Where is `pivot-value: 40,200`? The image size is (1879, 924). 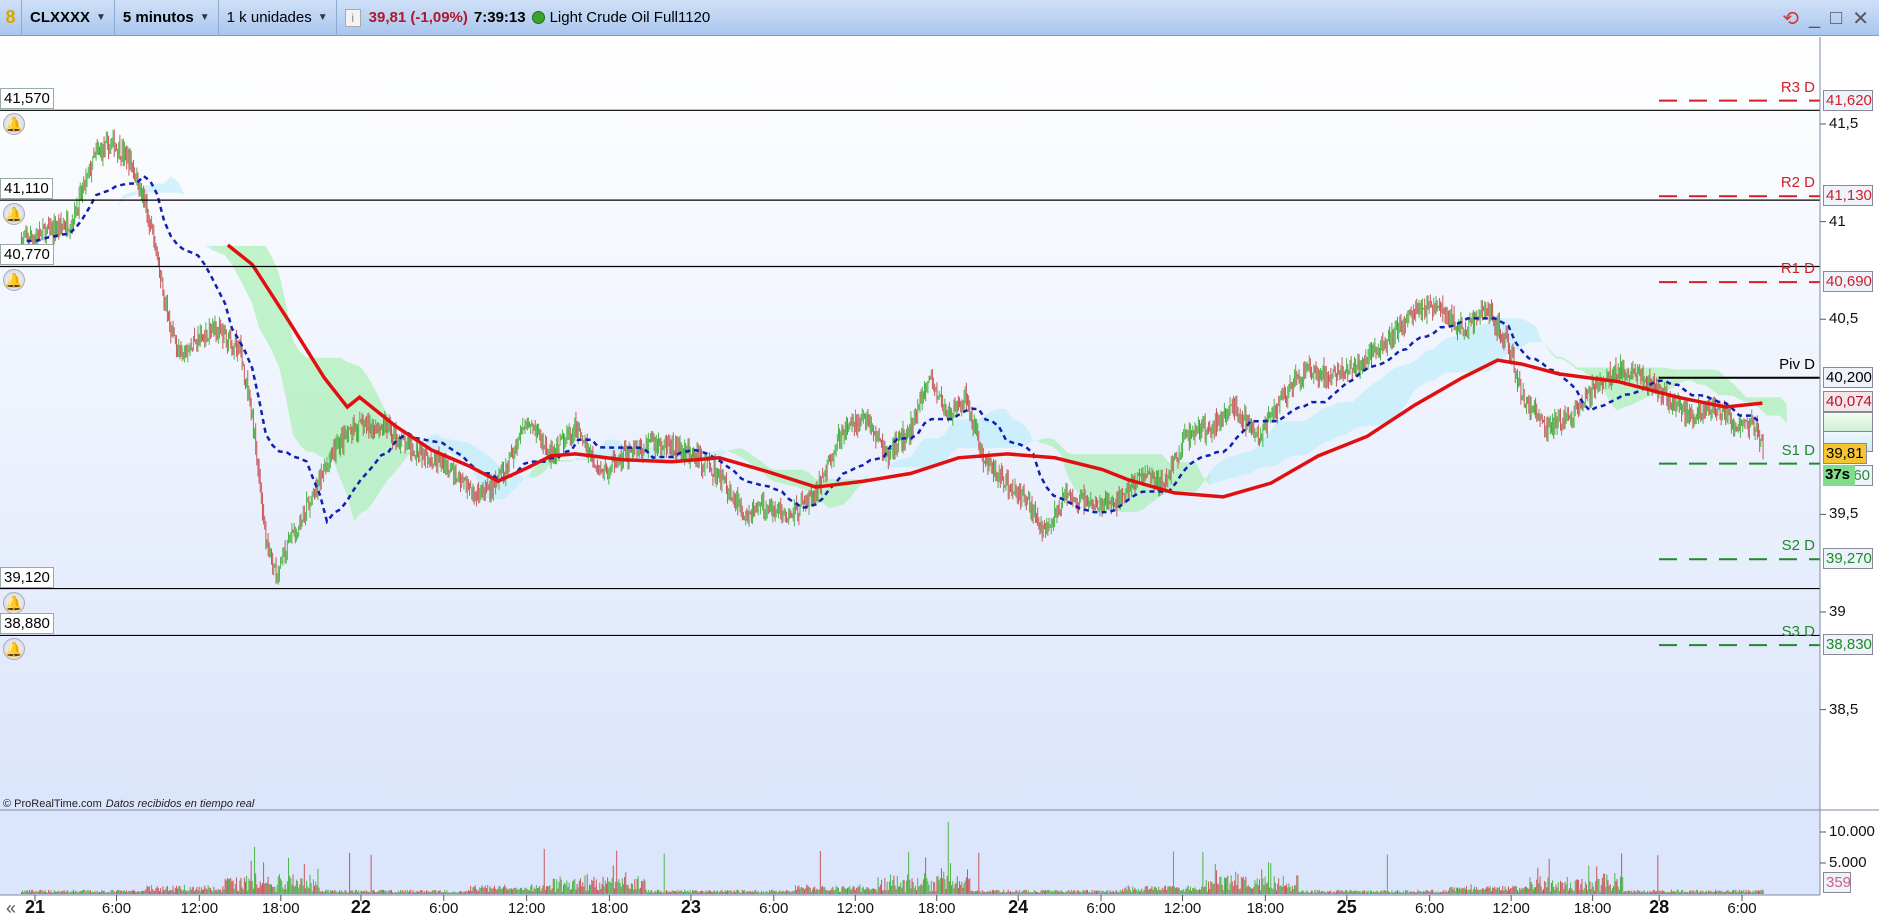 pivot-value: 40,200 is located at coordinates (1848, 377).